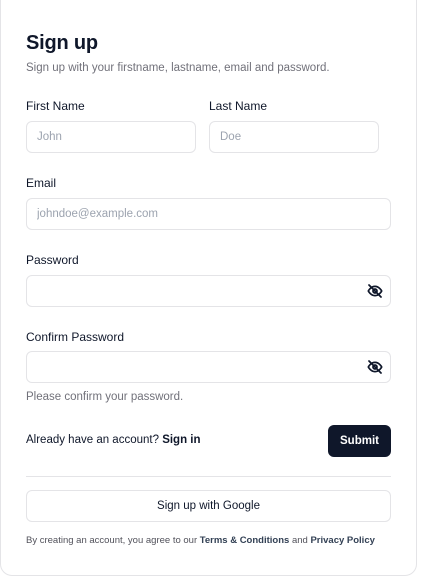  I want to click on submit-button: Submit, so click(359, 441).